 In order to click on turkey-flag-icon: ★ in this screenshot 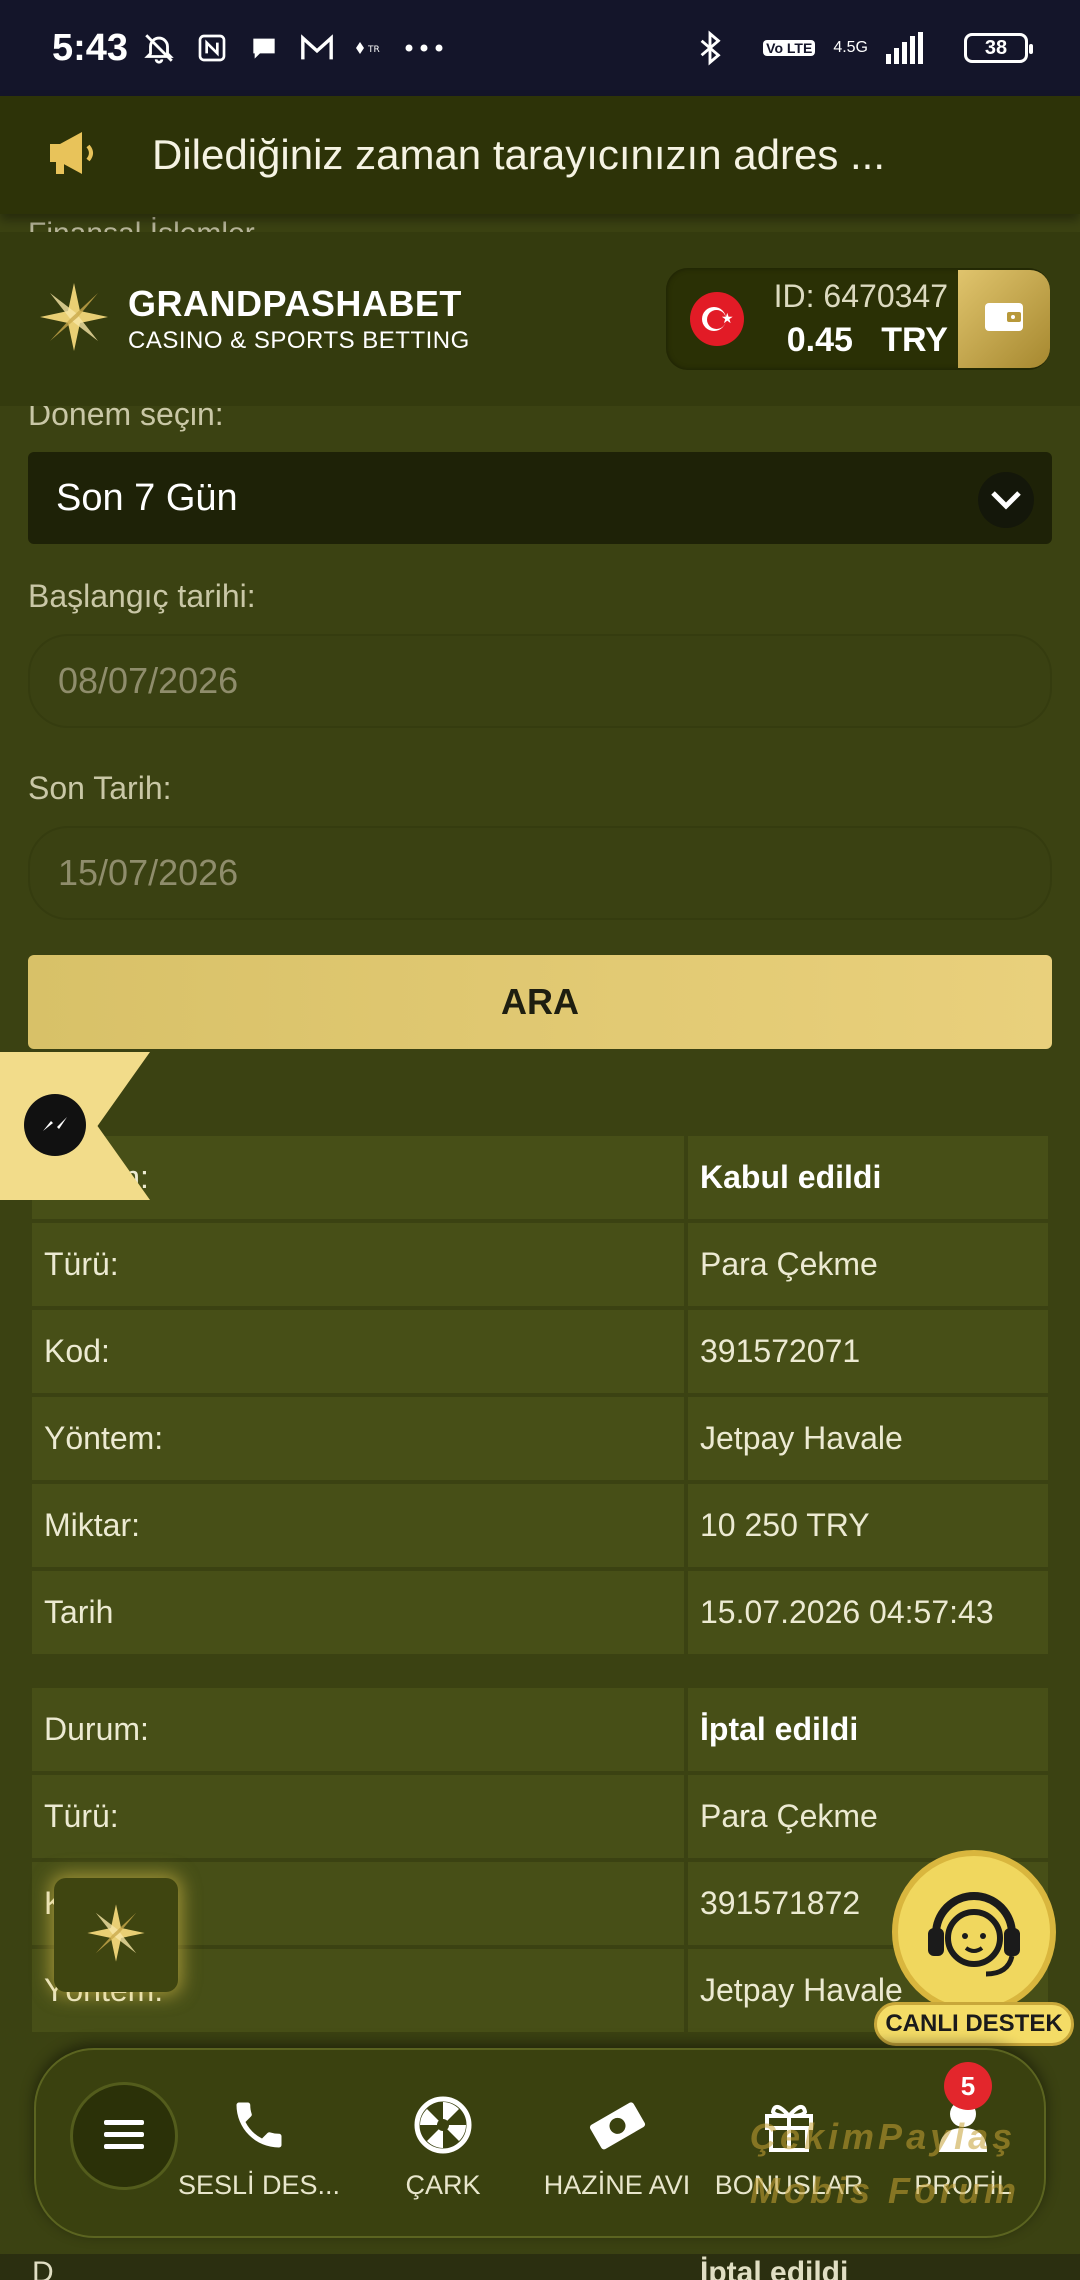, I will do `click(717, 319)`.